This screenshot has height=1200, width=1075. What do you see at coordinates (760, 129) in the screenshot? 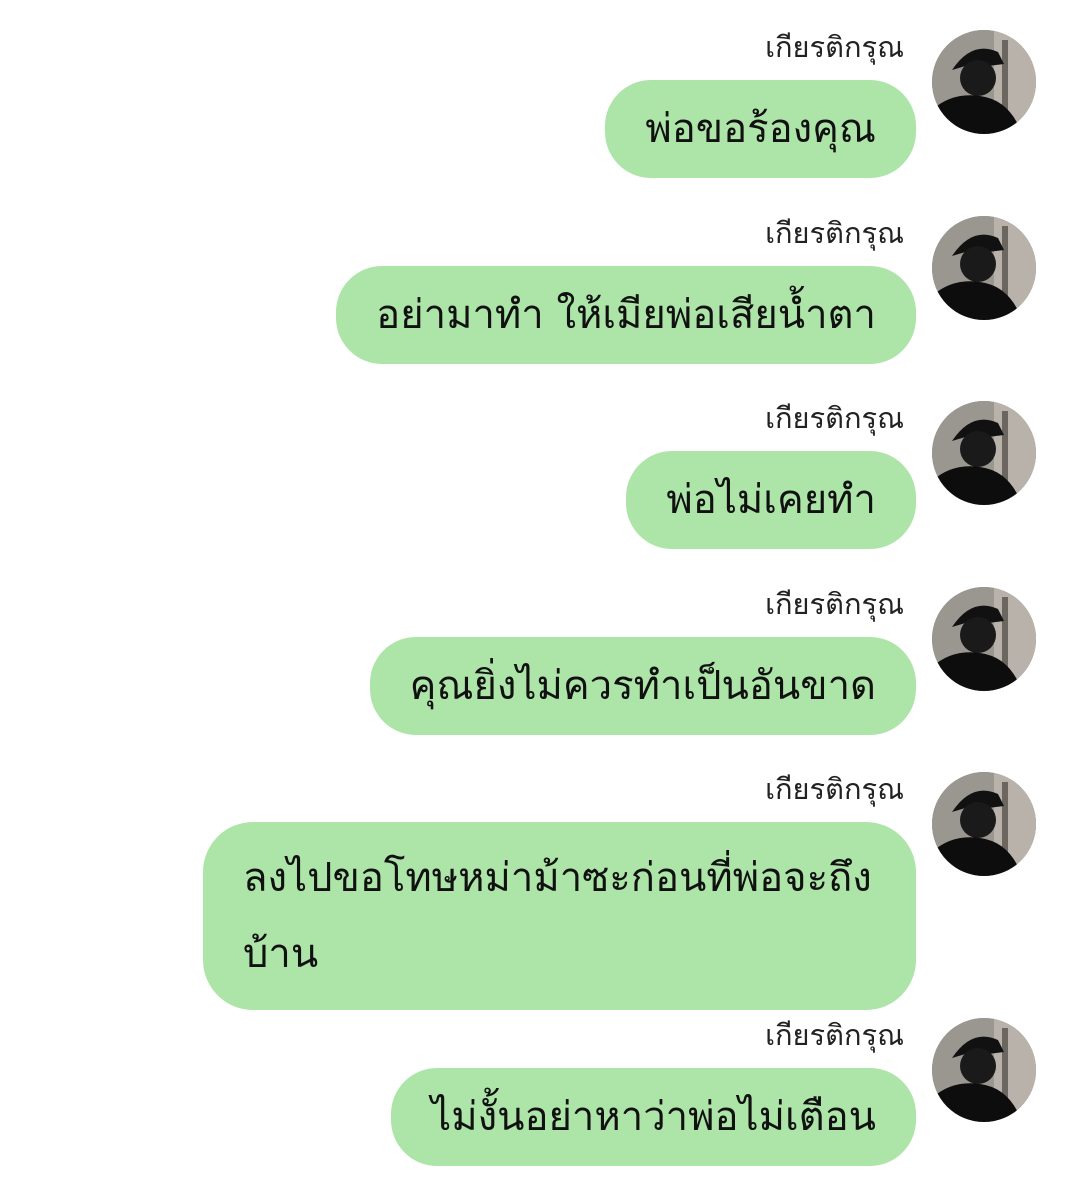
I see `message-bubble: พ่อขอร้องคุณ` at bounding box center [760, 129].